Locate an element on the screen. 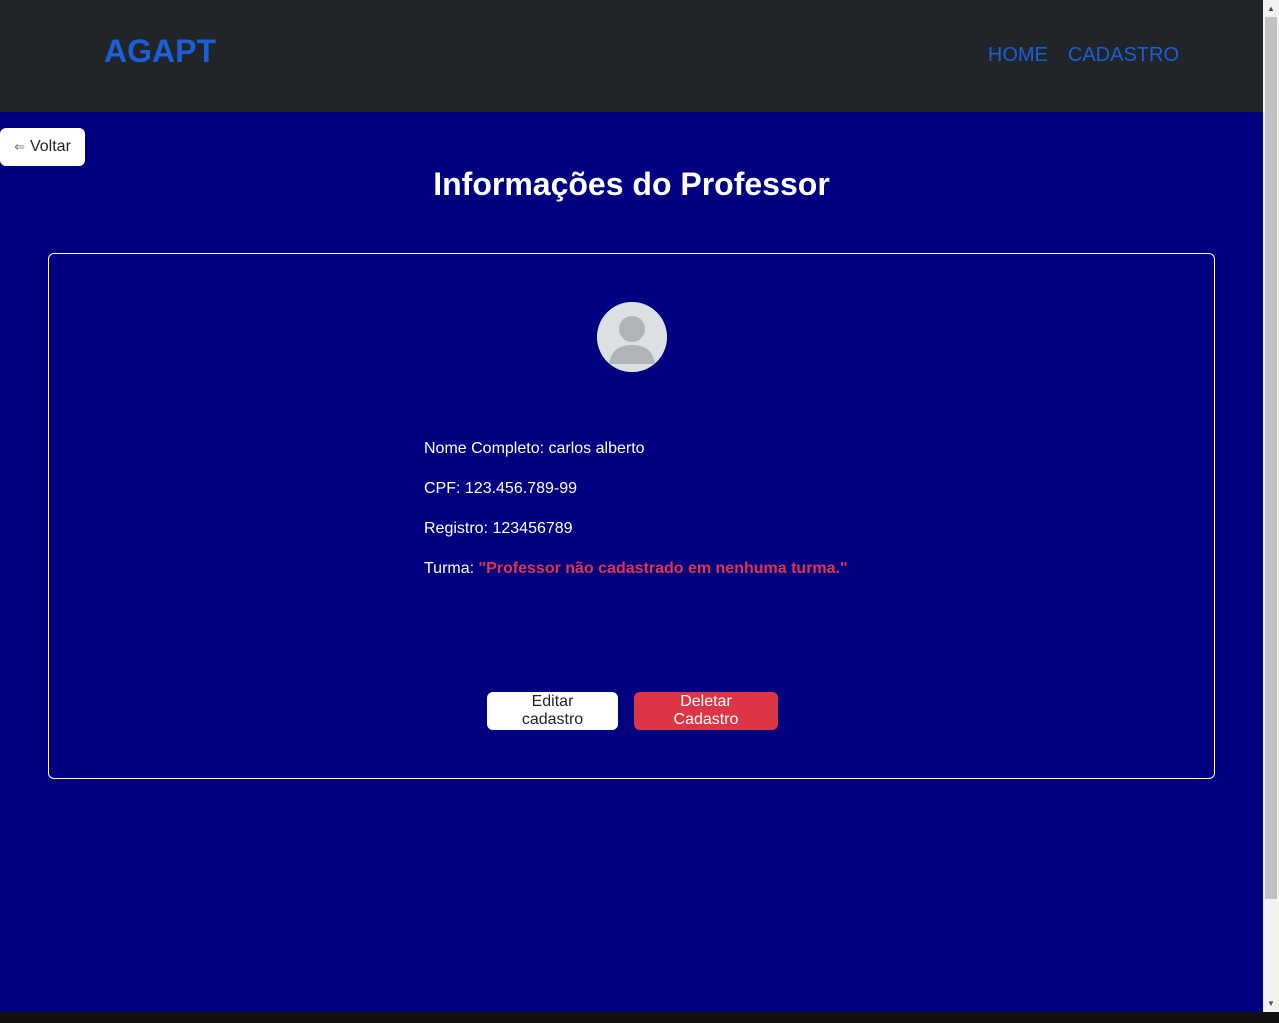 The image size is (1279, 1023). scrollbar-thumb is located at coordinates (1271, 458).